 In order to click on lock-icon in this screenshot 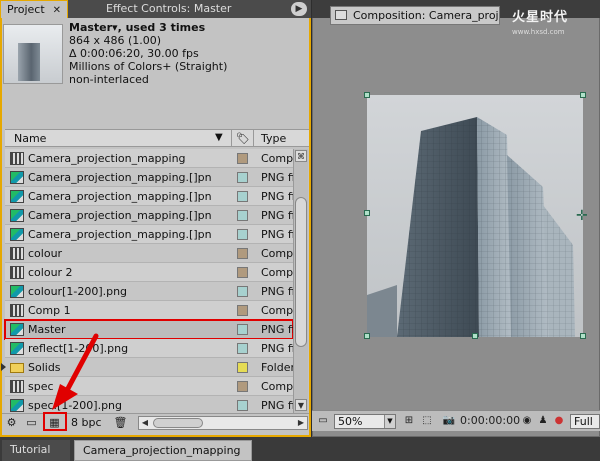, I will do `click(341, 15)`.